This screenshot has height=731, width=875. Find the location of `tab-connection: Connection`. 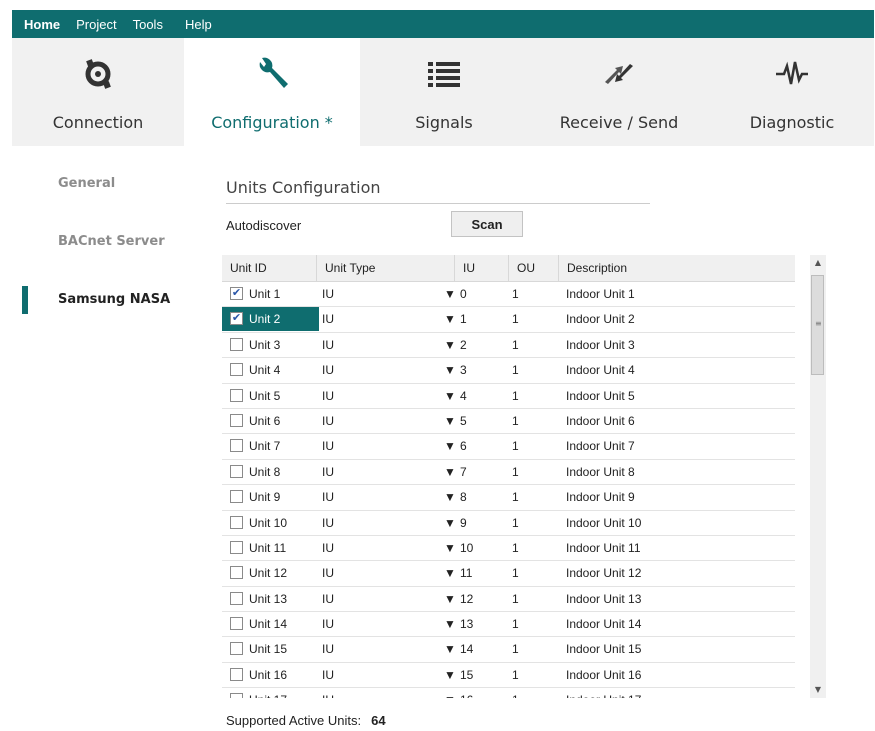

tab-connection: Connection is located at coordinates (98, 92).